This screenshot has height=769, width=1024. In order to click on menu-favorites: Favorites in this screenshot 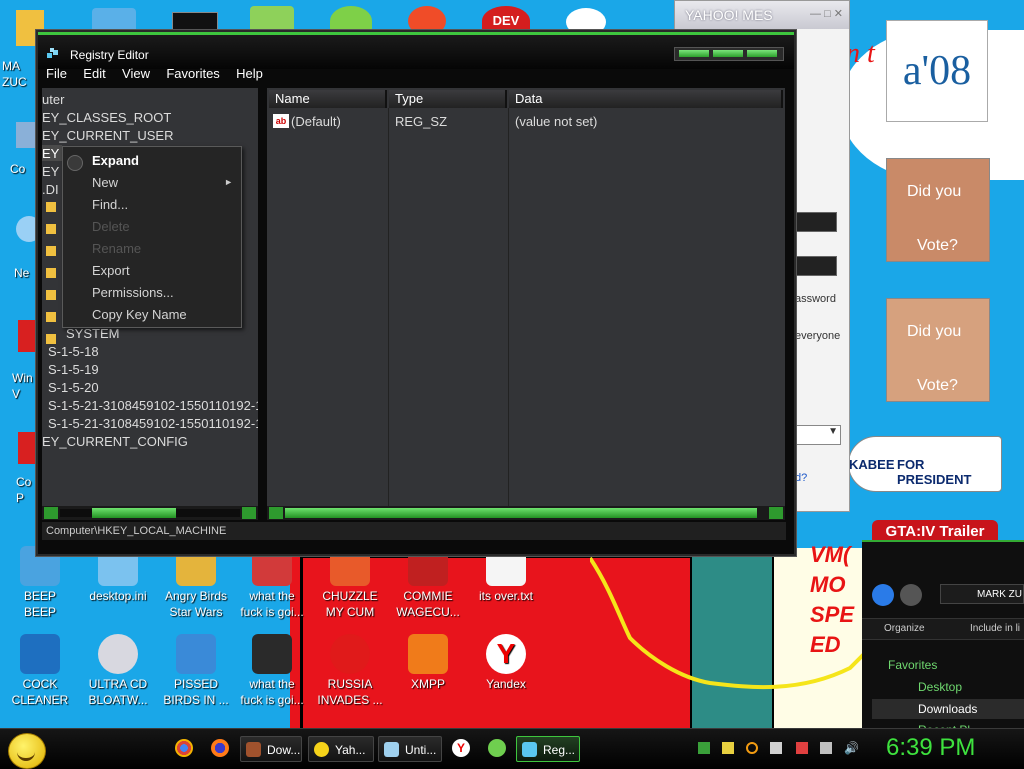, I will do `click(192, 73)`.